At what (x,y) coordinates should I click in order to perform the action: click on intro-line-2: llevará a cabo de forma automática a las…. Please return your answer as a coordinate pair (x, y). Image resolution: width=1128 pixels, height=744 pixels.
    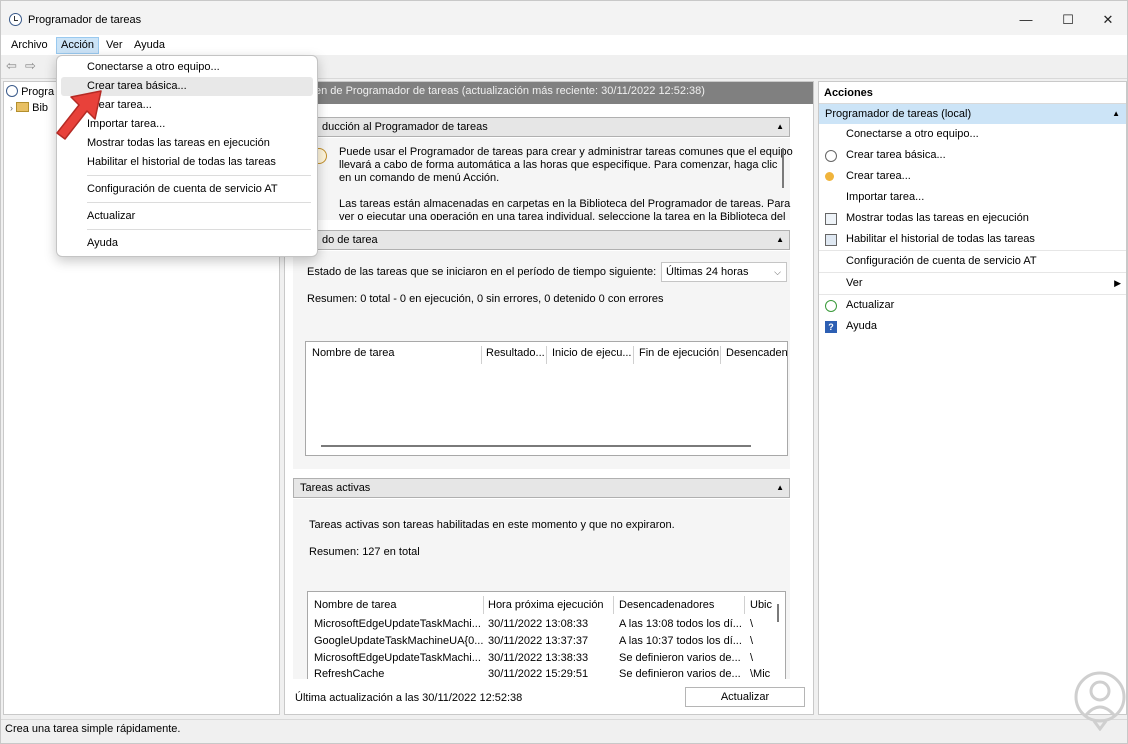
    Looking at the image, I should click on (558, 165).